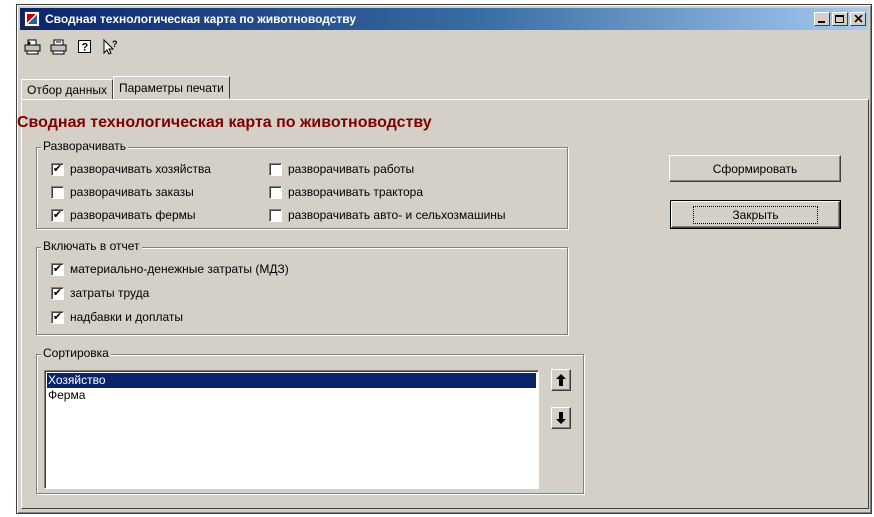 This screenshot has height=517, width=874. I want to click on checkbox-label: разворачивать хозяйства, so click(140, 169).